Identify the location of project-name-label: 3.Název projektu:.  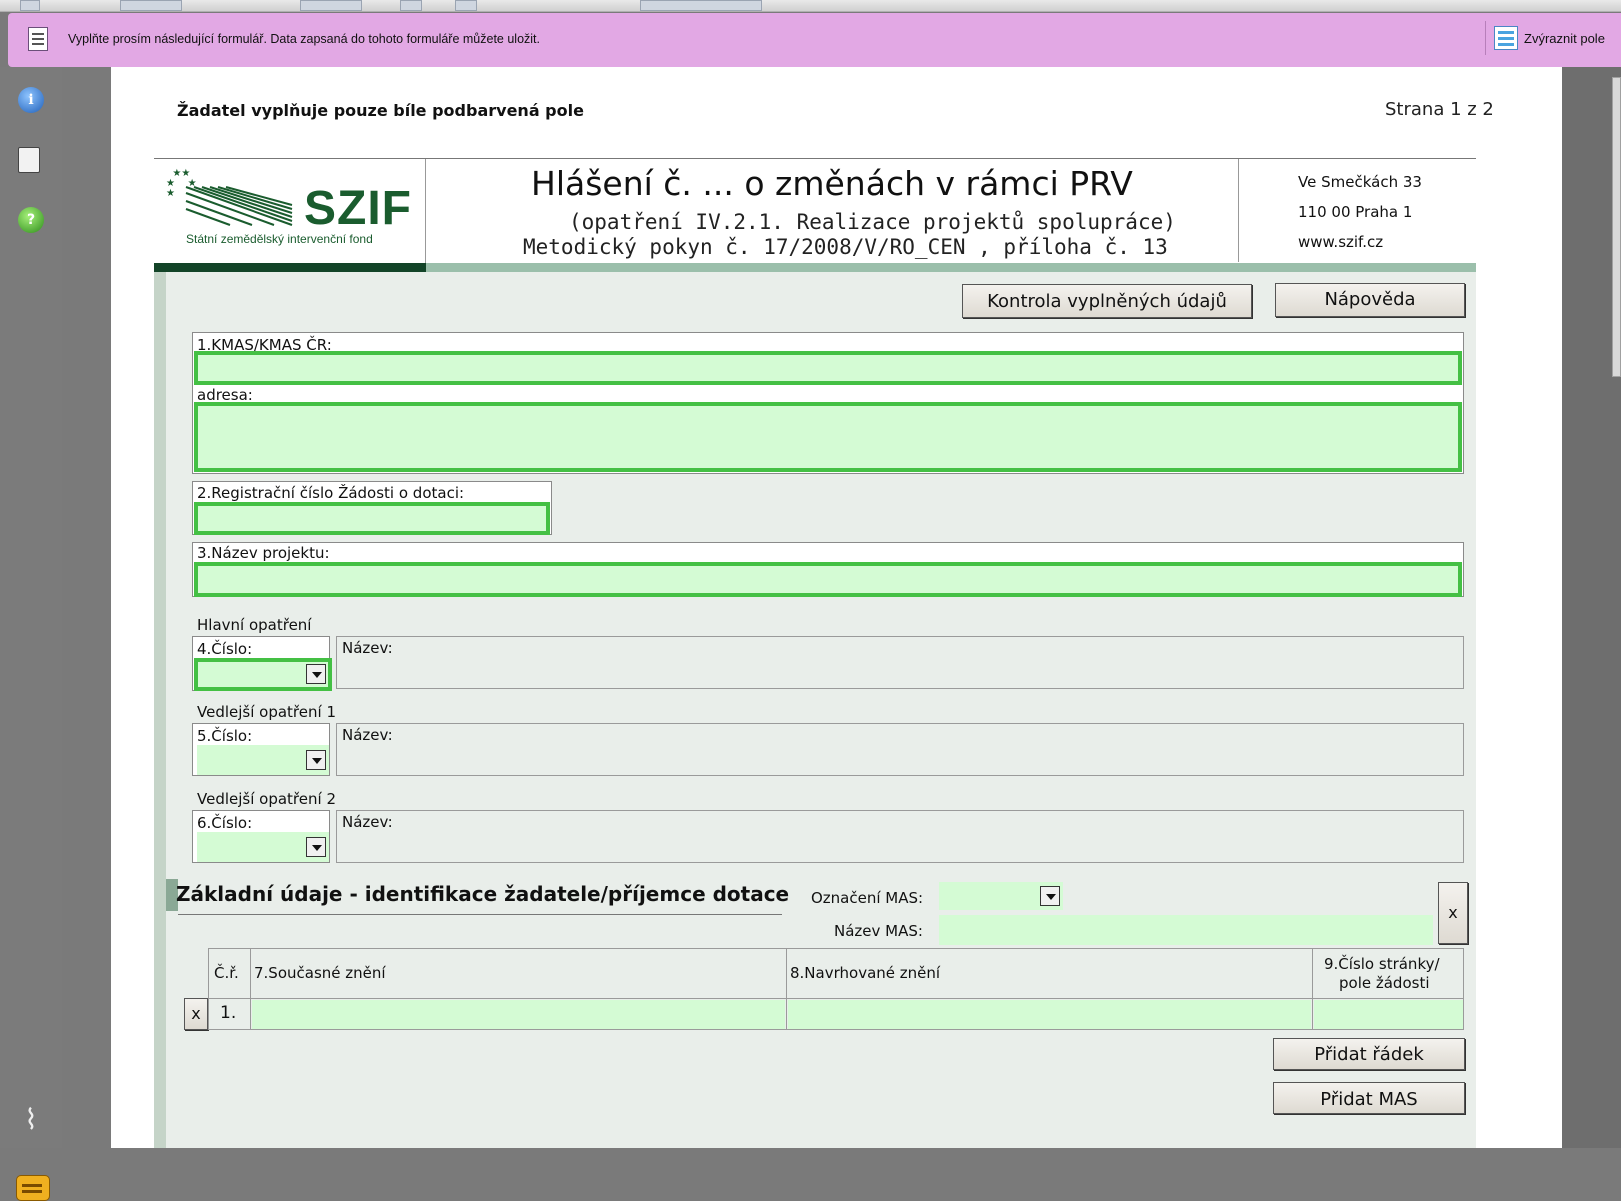
(263, 553).